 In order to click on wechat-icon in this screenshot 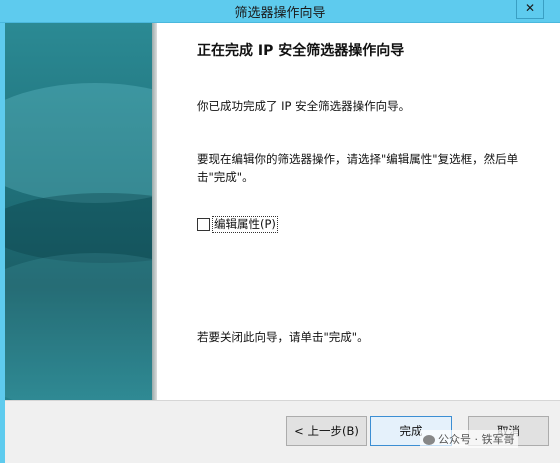, I will do `click(429, 440)`.